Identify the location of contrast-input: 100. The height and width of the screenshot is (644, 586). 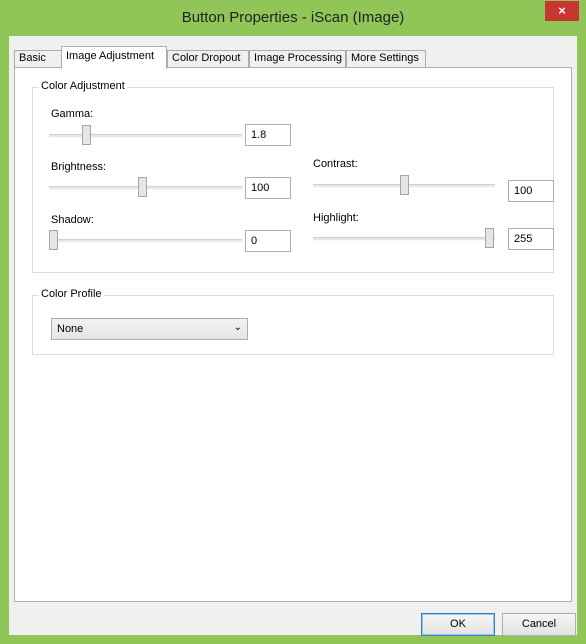
(531, 191).